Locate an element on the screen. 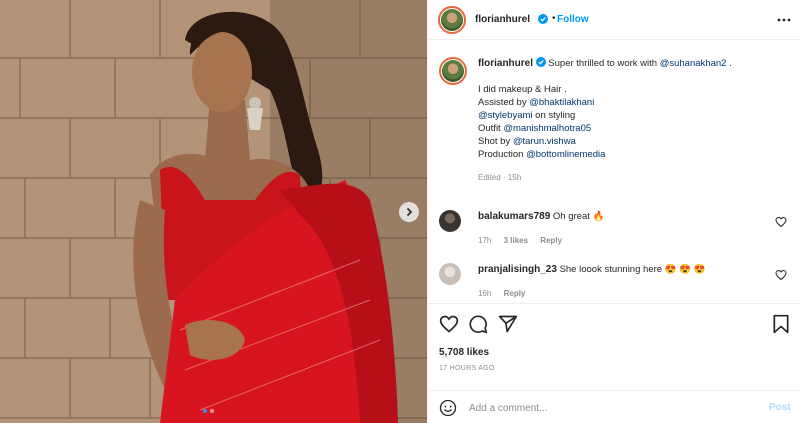  mention-link: @bottomlinemedia is located at coordinates (565, 154).